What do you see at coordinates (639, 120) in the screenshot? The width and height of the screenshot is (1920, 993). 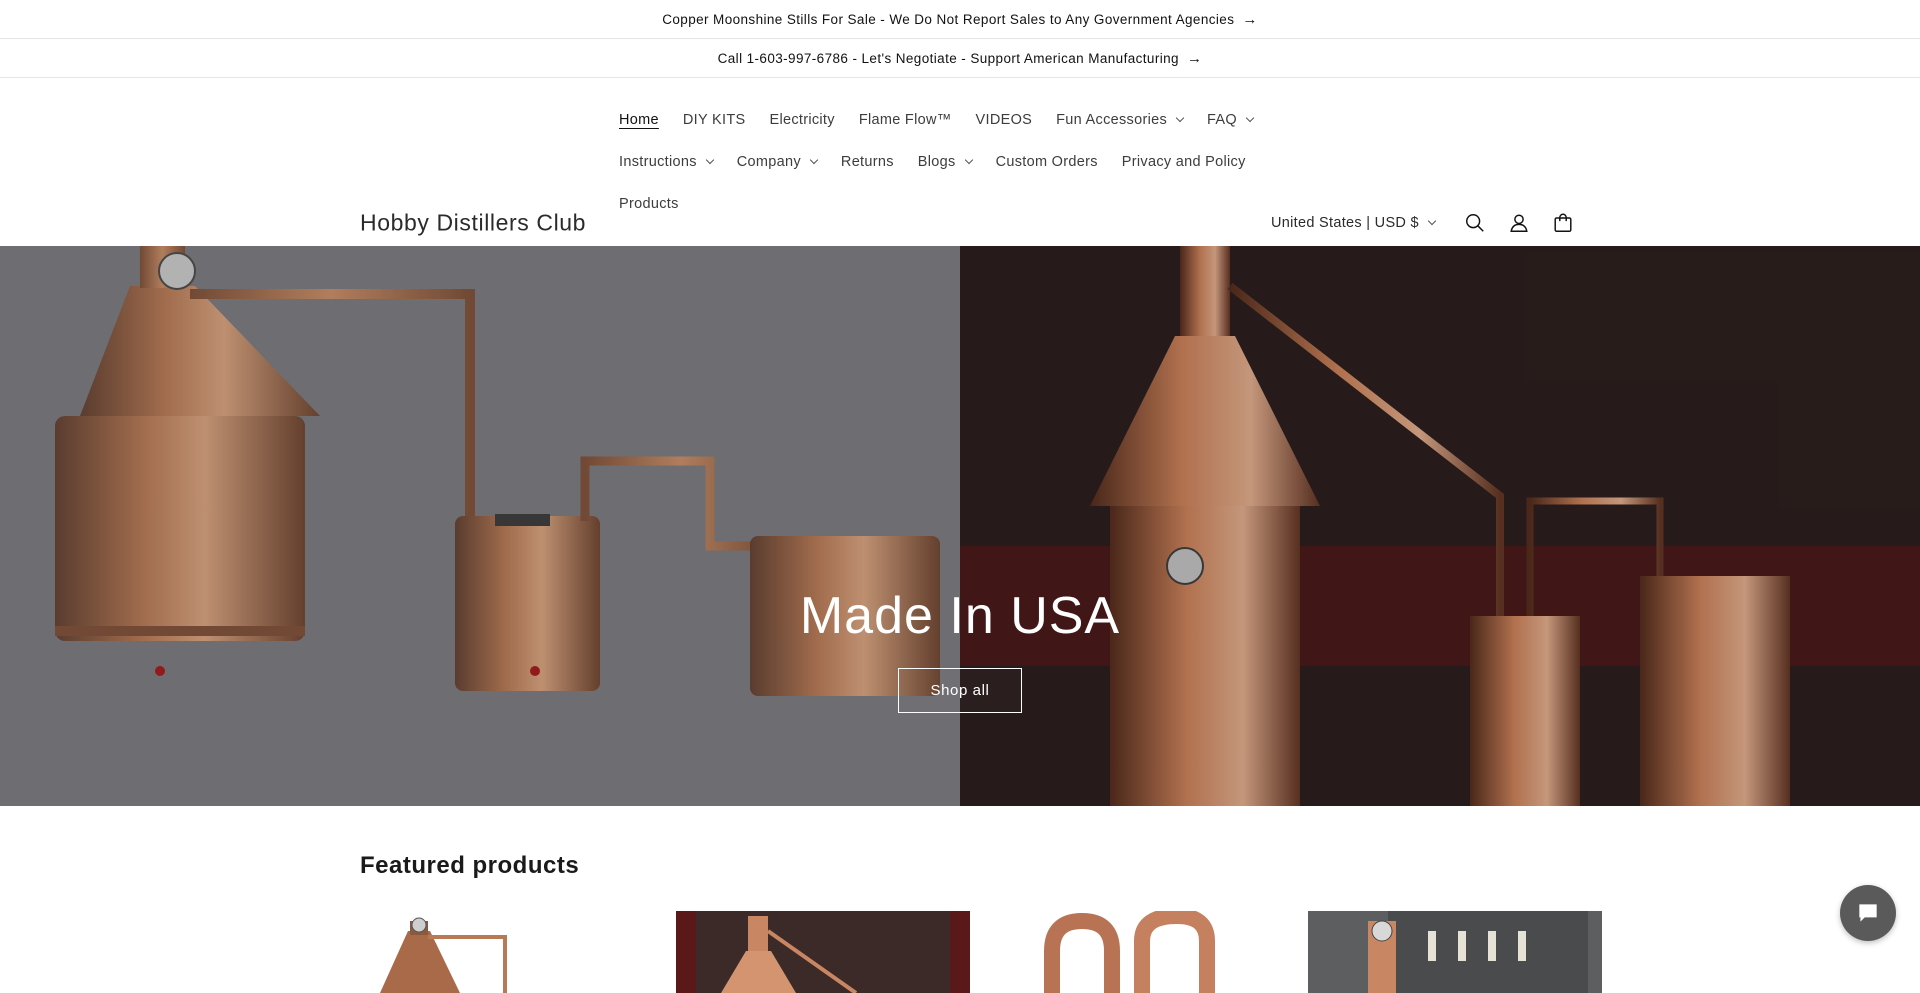 I see `nav-item-home: Home` at bounding box center [639, 120].